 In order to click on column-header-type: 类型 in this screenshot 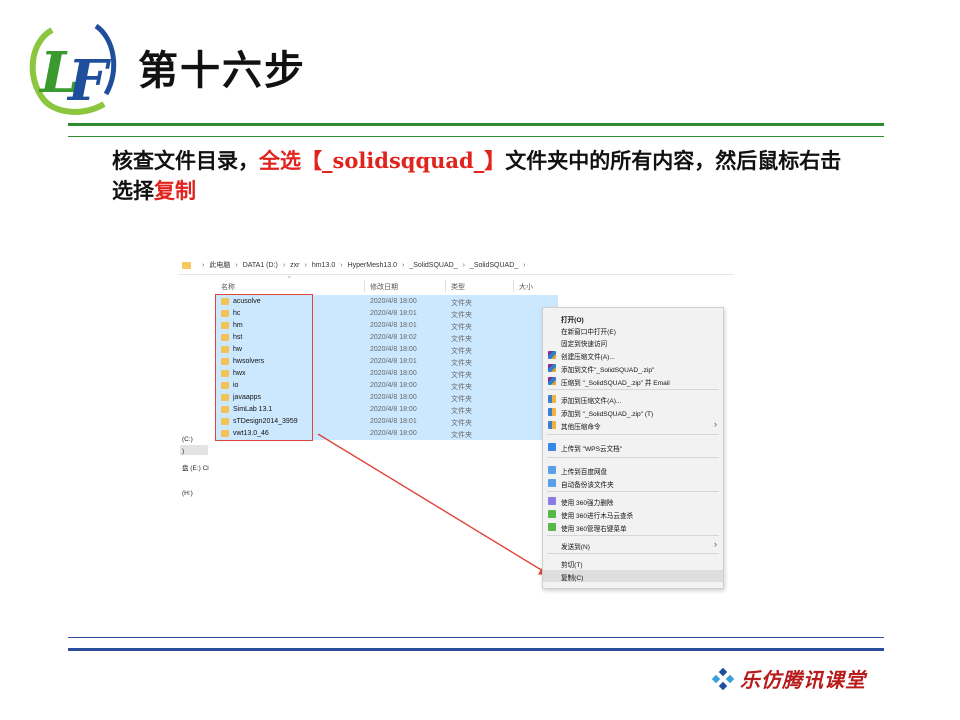, I will do `click(458, 287)`.